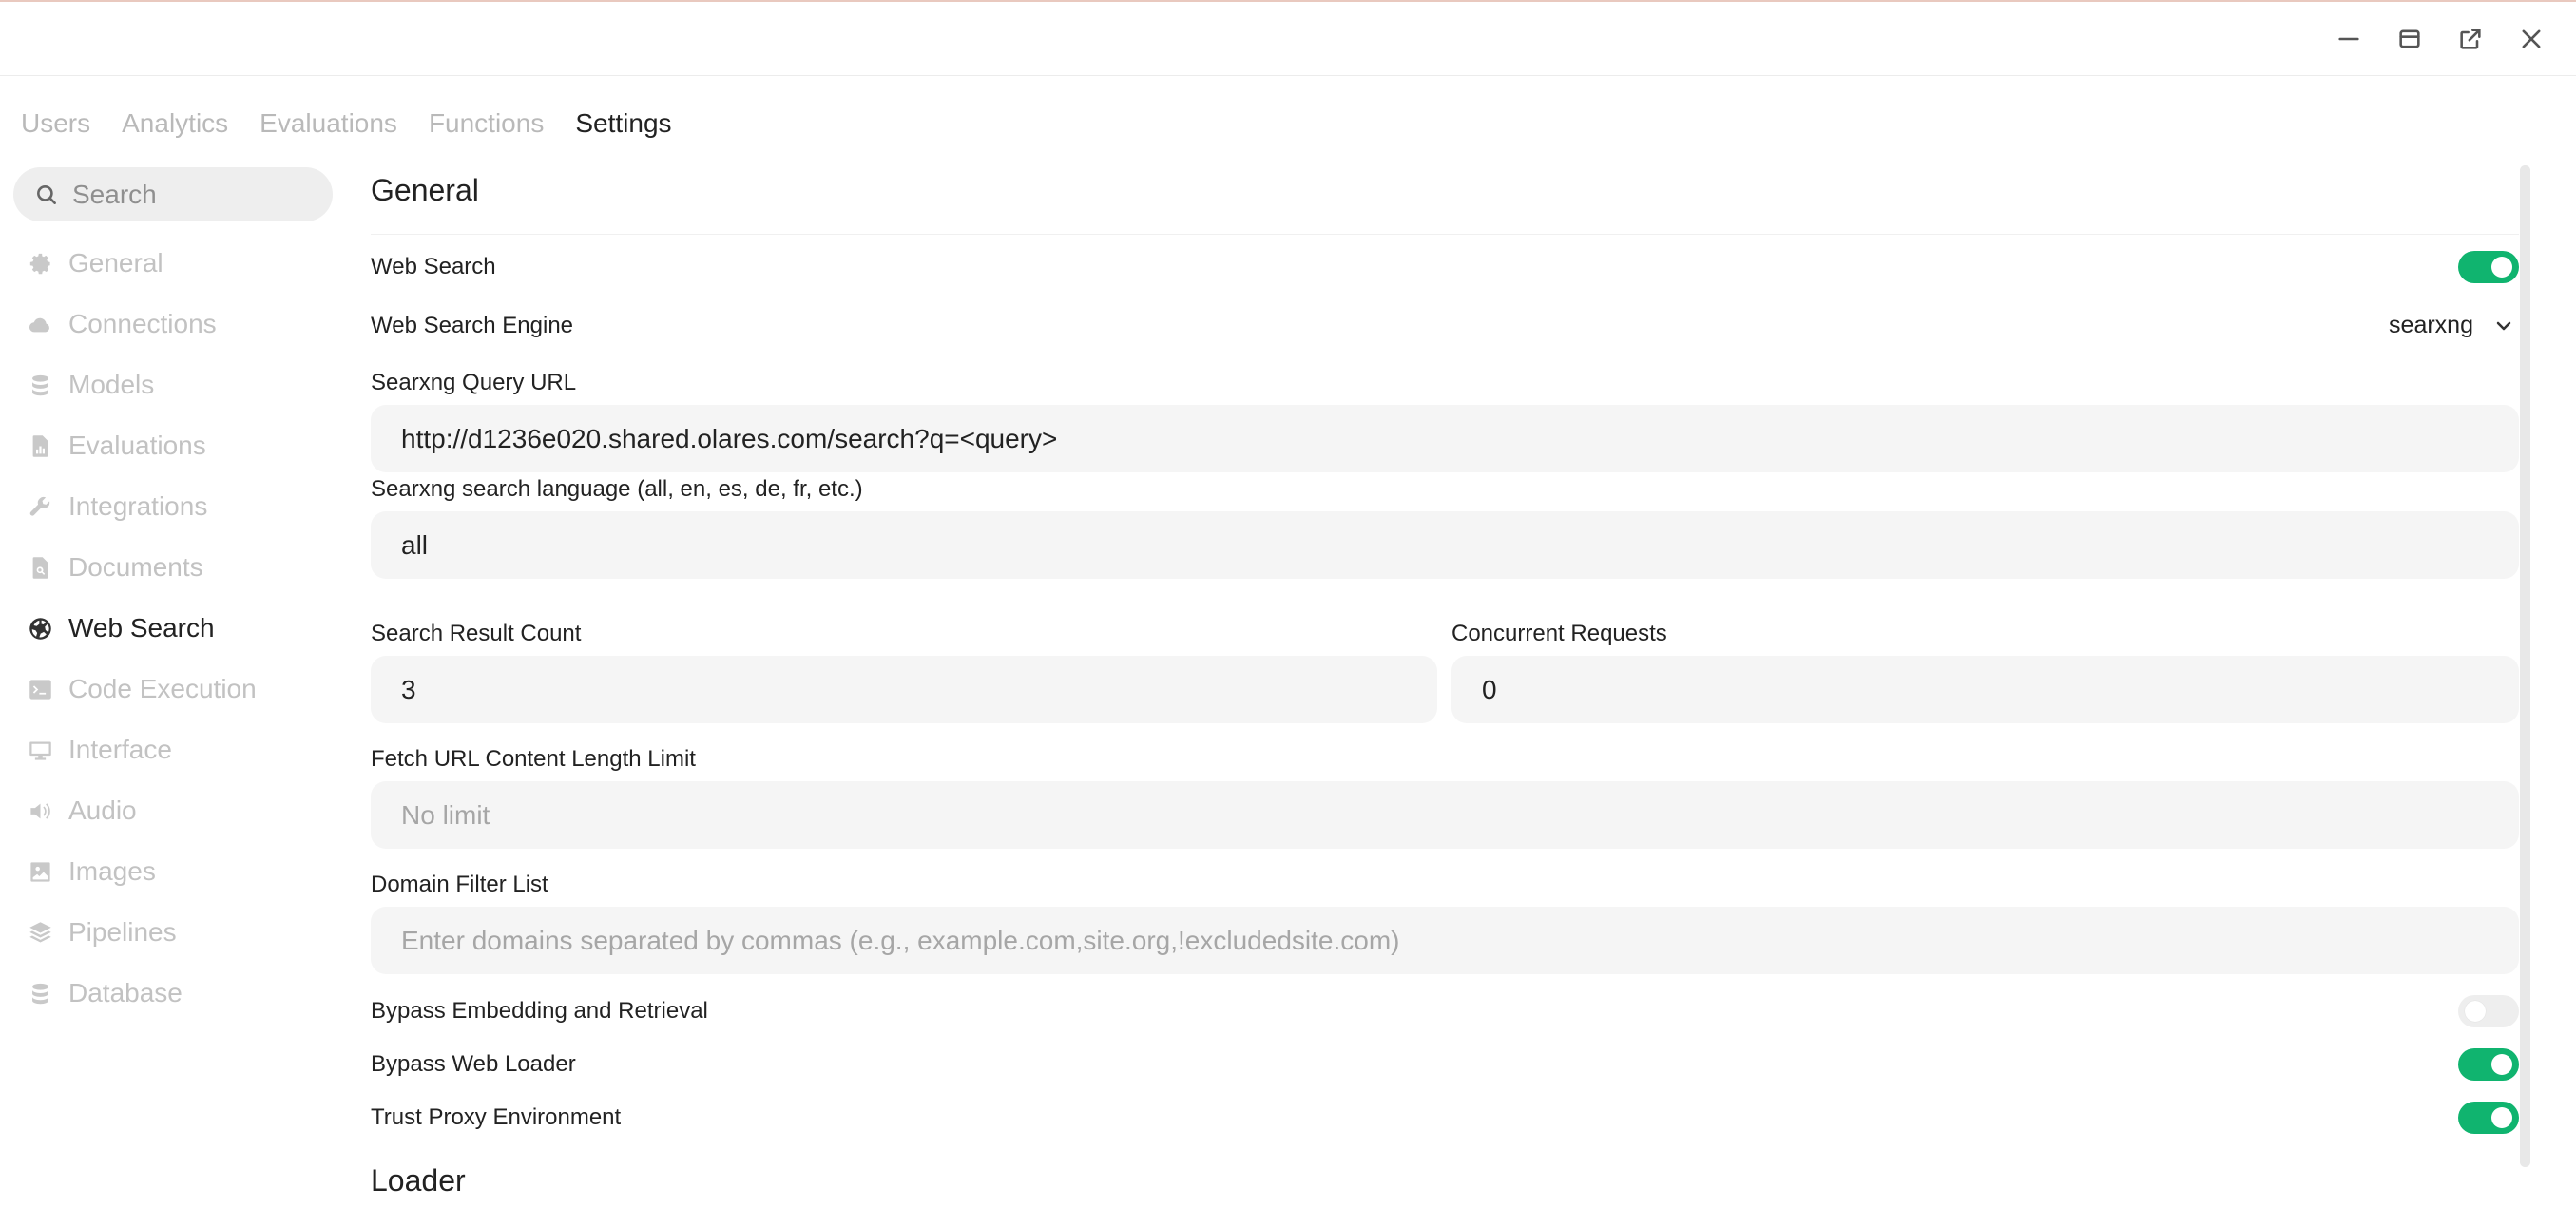  I want to click on document-chart-icon, so click(40, 446).